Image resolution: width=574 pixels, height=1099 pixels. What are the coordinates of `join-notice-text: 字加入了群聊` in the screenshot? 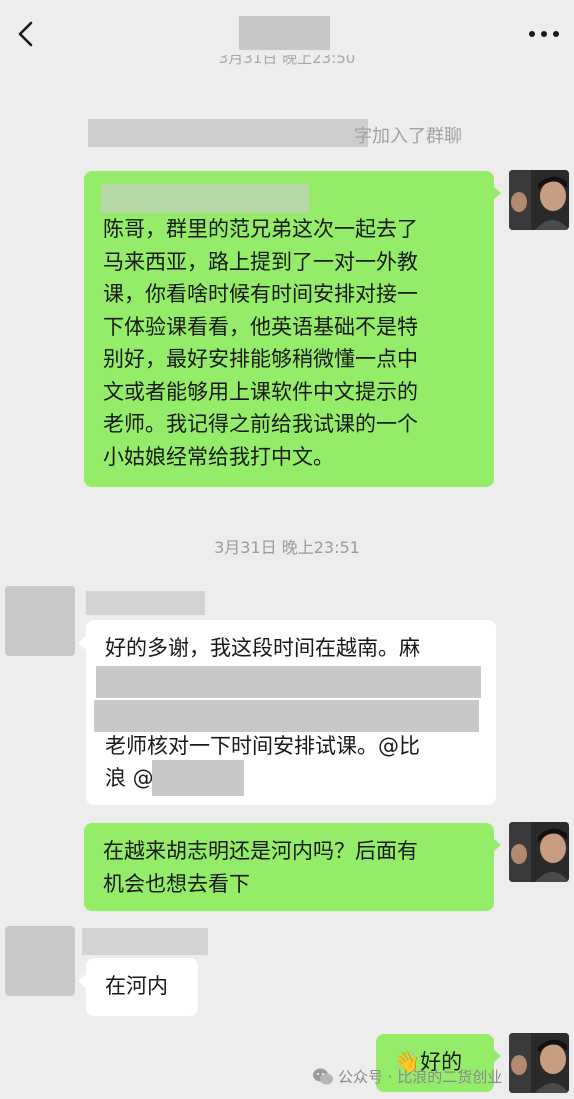 It's located at (408, 136).